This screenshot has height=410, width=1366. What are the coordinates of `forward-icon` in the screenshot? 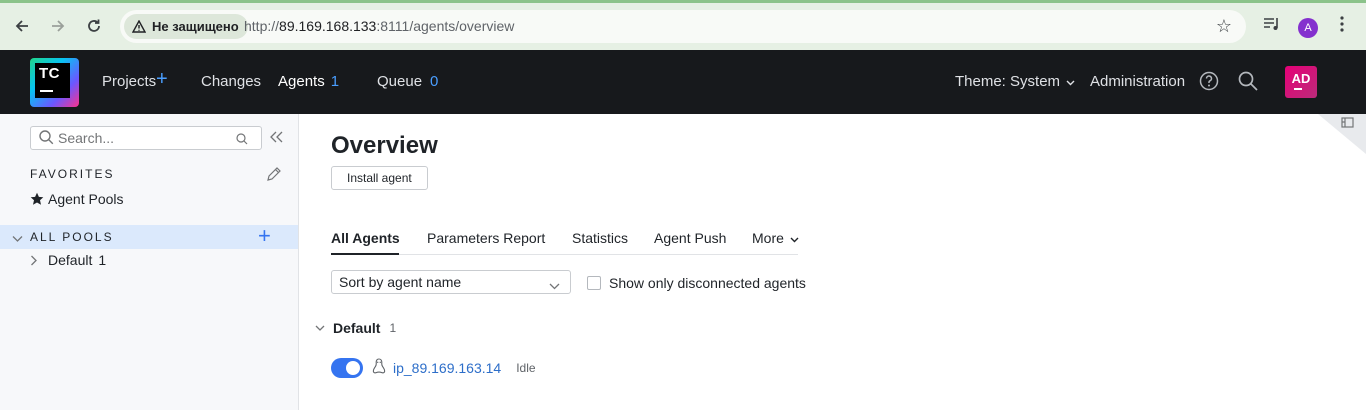 It's located at (58, 26).